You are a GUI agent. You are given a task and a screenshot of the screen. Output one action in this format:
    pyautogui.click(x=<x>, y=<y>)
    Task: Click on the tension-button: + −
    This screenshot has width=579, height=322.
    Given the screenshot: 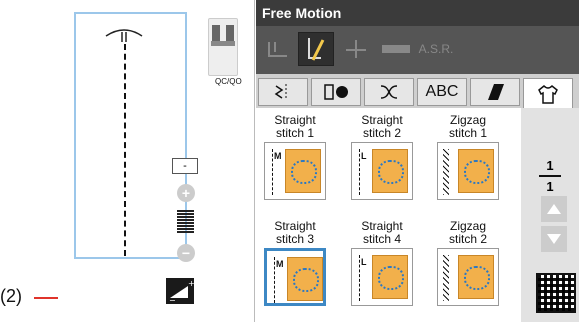 What is the action you would take?
    pyautogui.click(x=180, y=291)
    